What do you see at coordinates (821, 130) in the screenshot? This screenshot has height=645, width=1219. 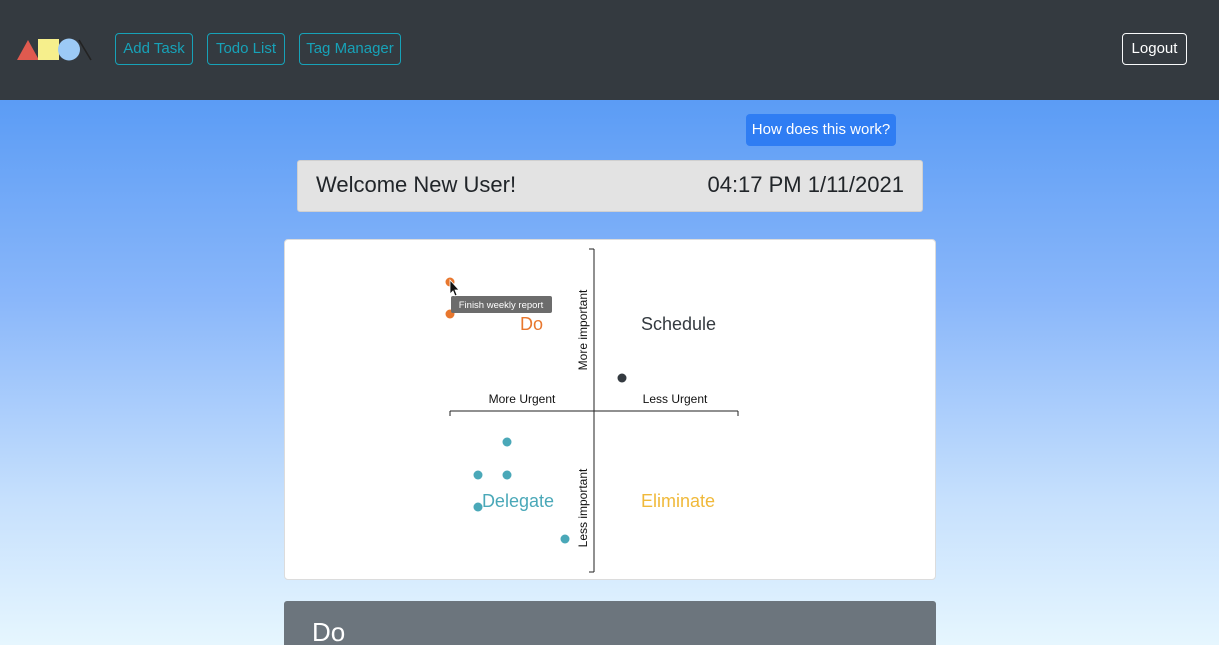 I see `how-does-this-work-button: How does this work?` at bounding box center [821, 130].